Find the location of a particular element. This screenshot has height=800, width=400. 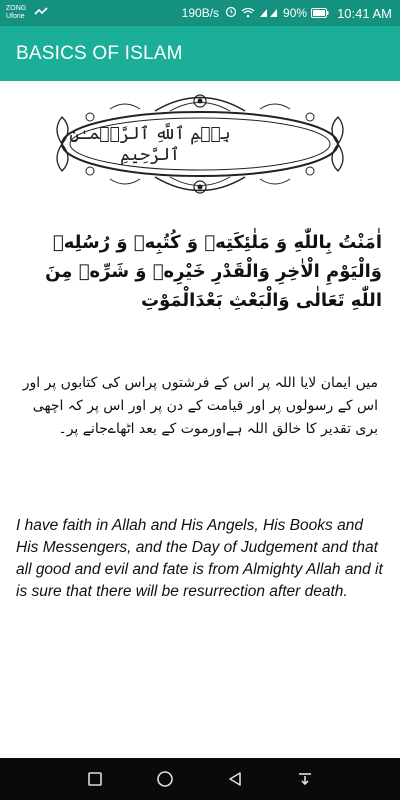

carrier-names: ZONG Ufone is located at coordinates (16, 13).